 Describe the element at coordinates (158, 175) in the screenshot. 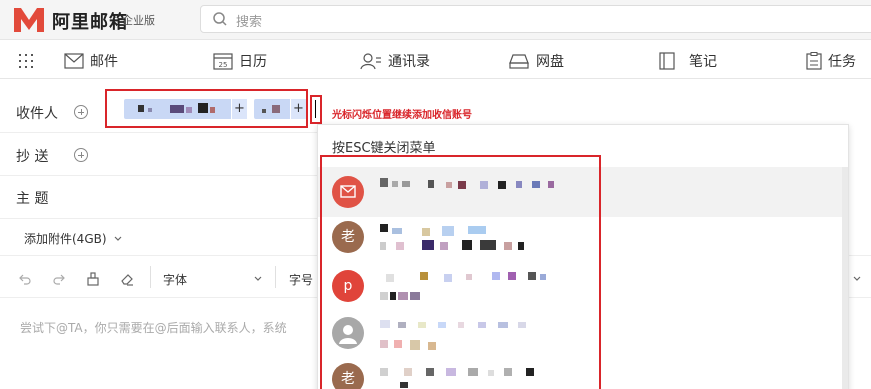

I see `cc-divider` at that location.